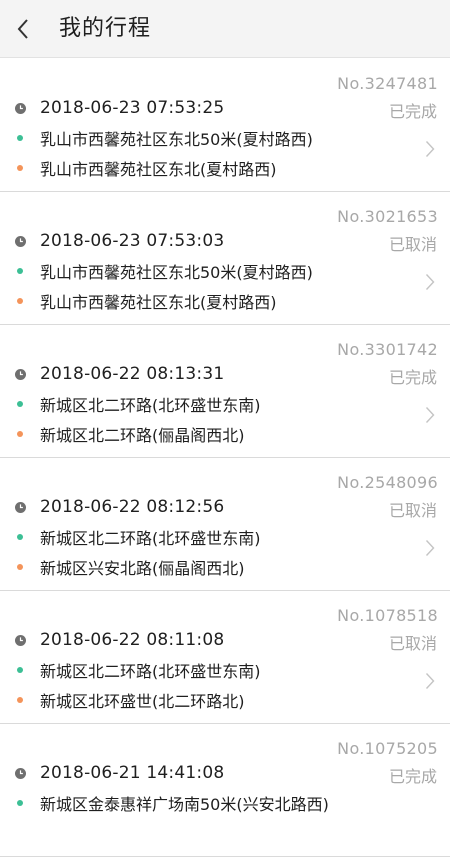 The height and width of the screenshot is (857, 450). What do you see at coordinates (387, 216) in the screenshot?
I see `trip-number: No.3021653` at bounding box center [387, 216].